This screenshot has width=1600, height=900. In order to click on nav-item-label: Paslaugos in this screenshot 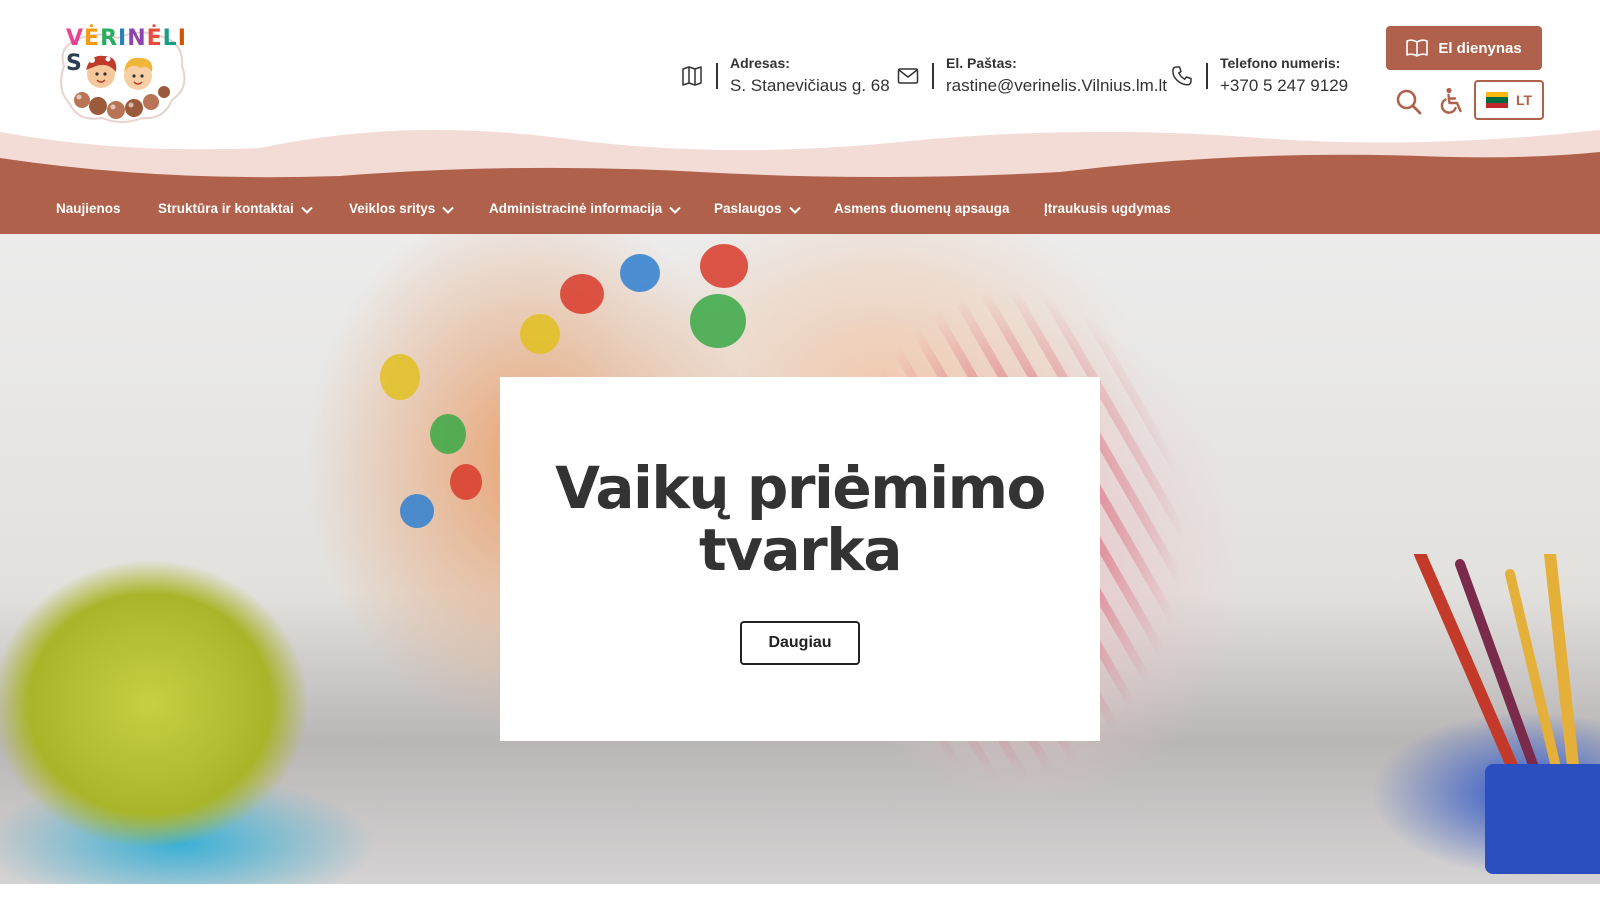, I will do `click(748, 208)`.